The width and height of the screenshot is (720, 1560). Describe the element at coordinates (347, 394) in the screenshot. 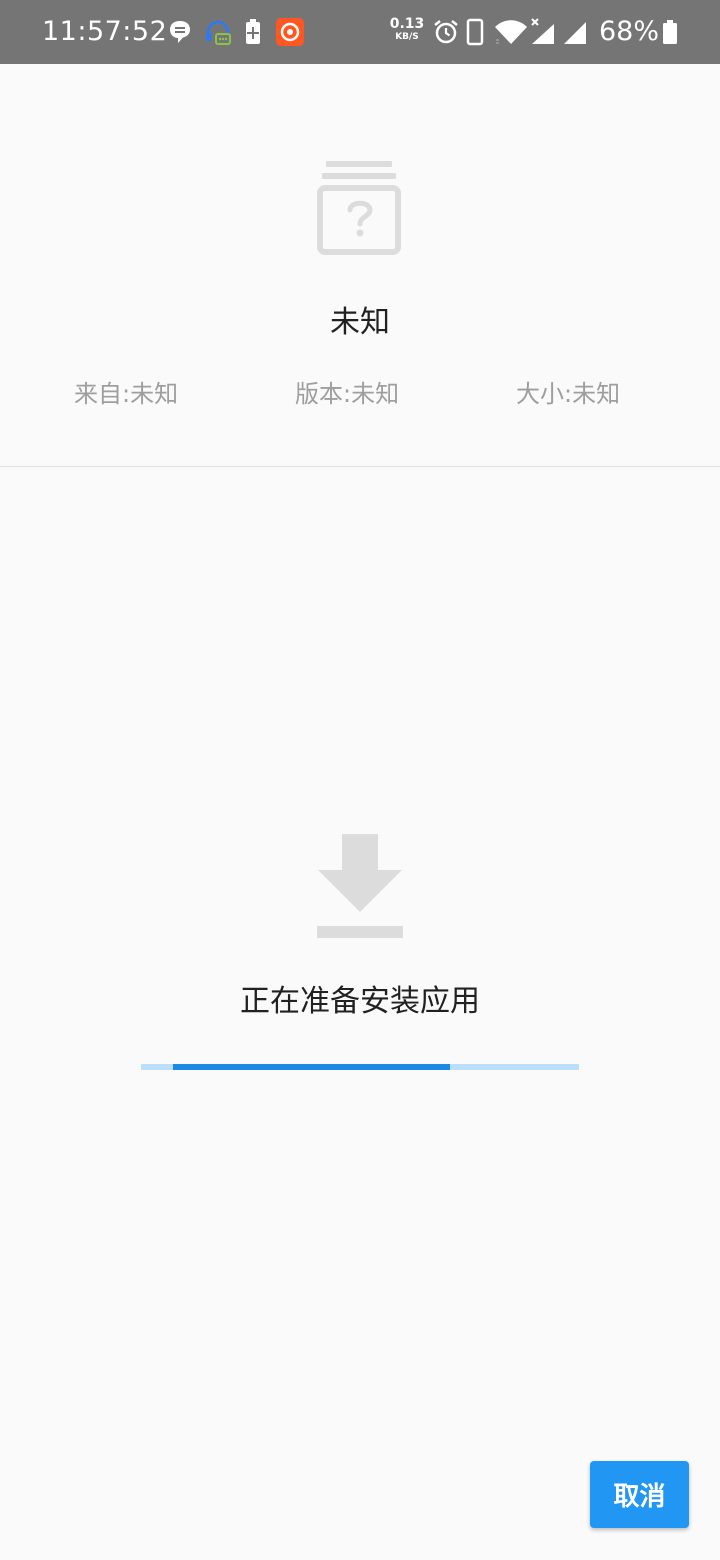

I see `app-version: 版本:未知` at that location.